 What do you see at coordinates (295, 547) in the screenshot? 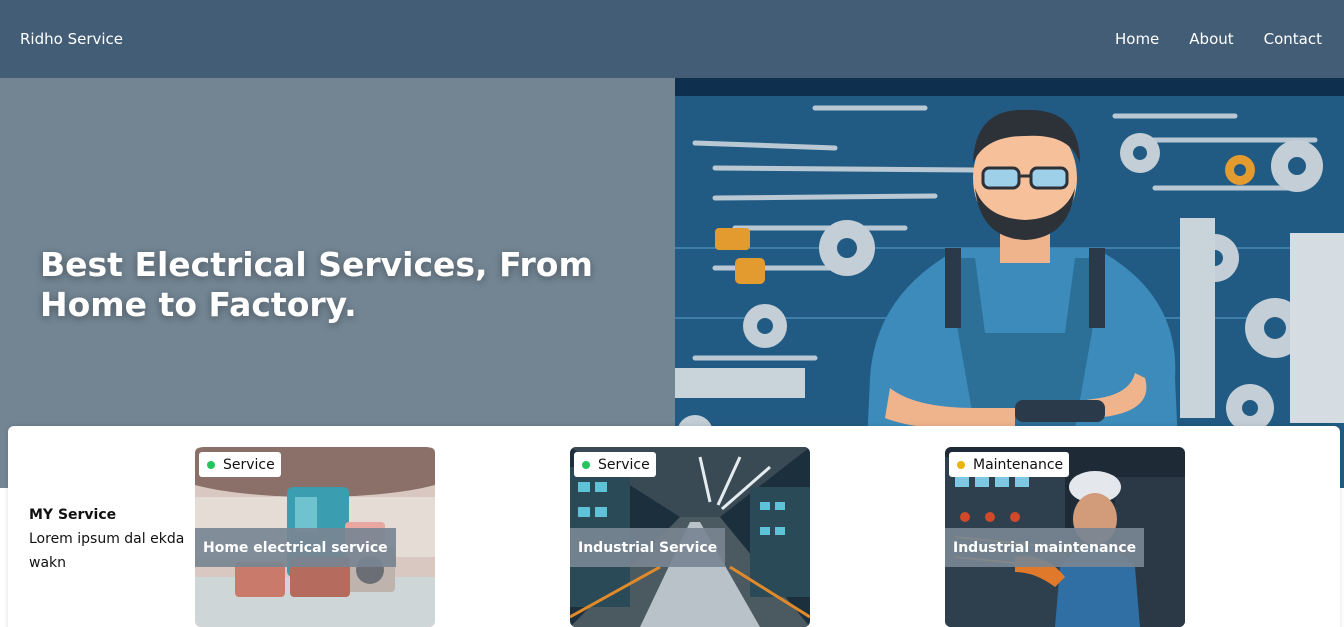
I see `card-title-home-electrical: Home electrical service` at bounding box center [295, 547].